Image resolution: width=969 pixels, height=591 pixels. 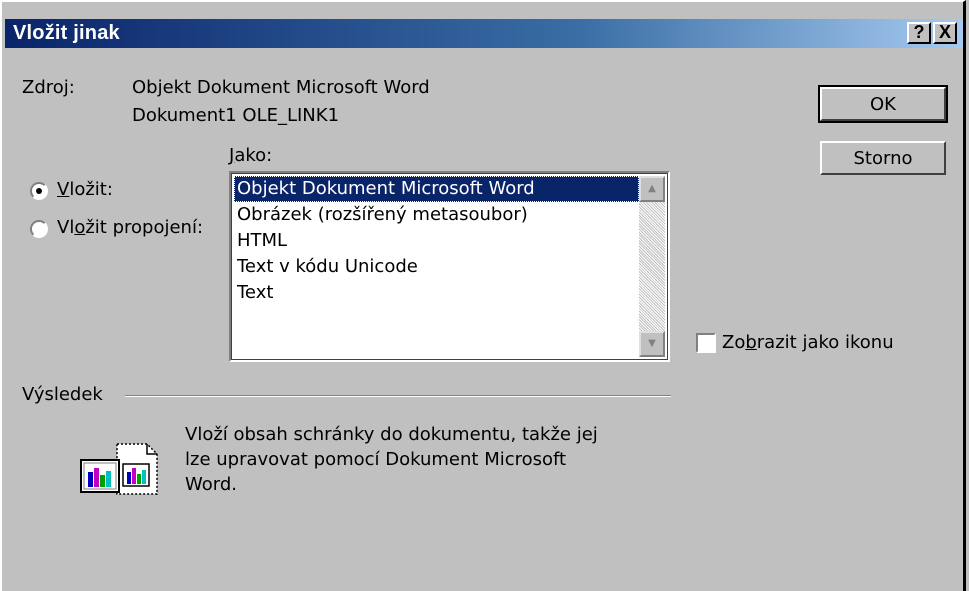 I want to click on title-bar: Vložit jinak ? X, so click(x=484, y=33).